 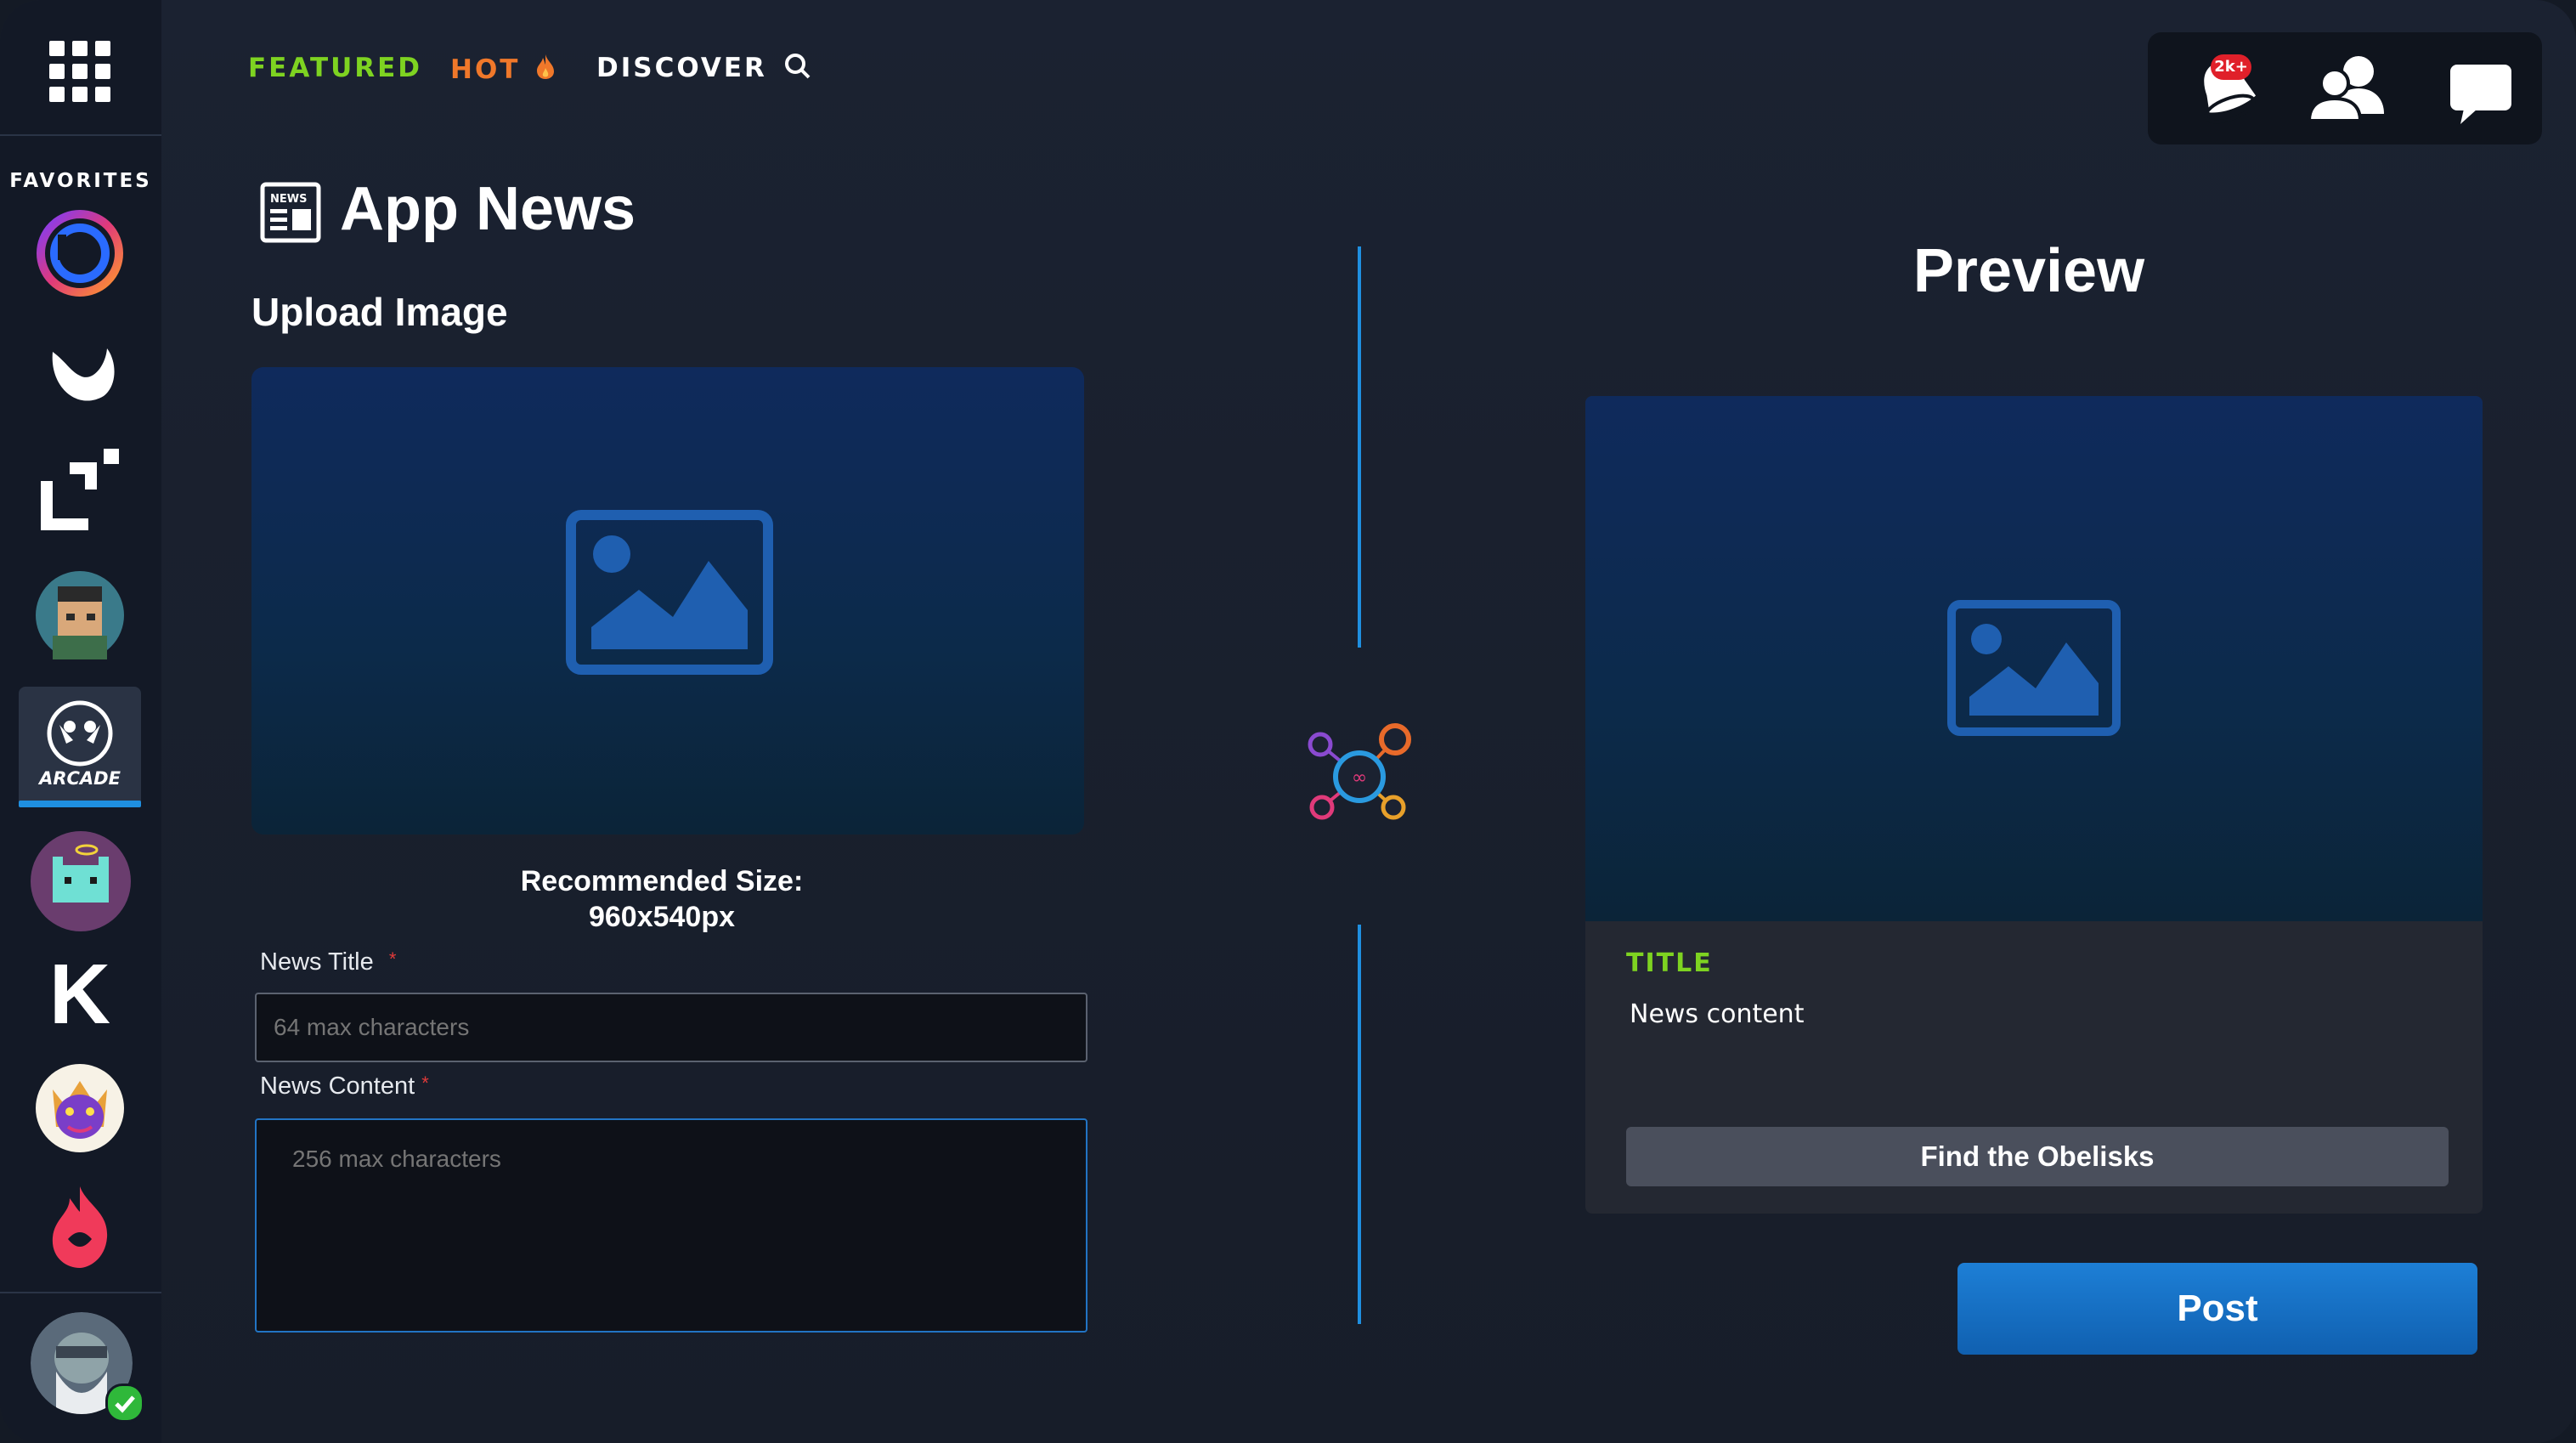 What do you see at coordinates (671, 1225) in the screenshot?
I see `news-content-textarea` at bounding box center [671, 1225].